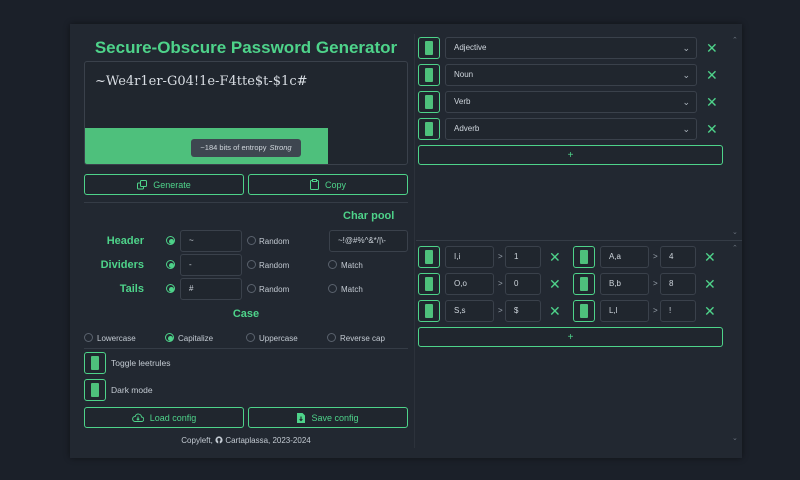 The height and width of the screenshot is (480, 800). What do you see at coordinates (169, 337) in the screenshot?
I see `case-capitalize-radio` at bounding box center [169, 337].